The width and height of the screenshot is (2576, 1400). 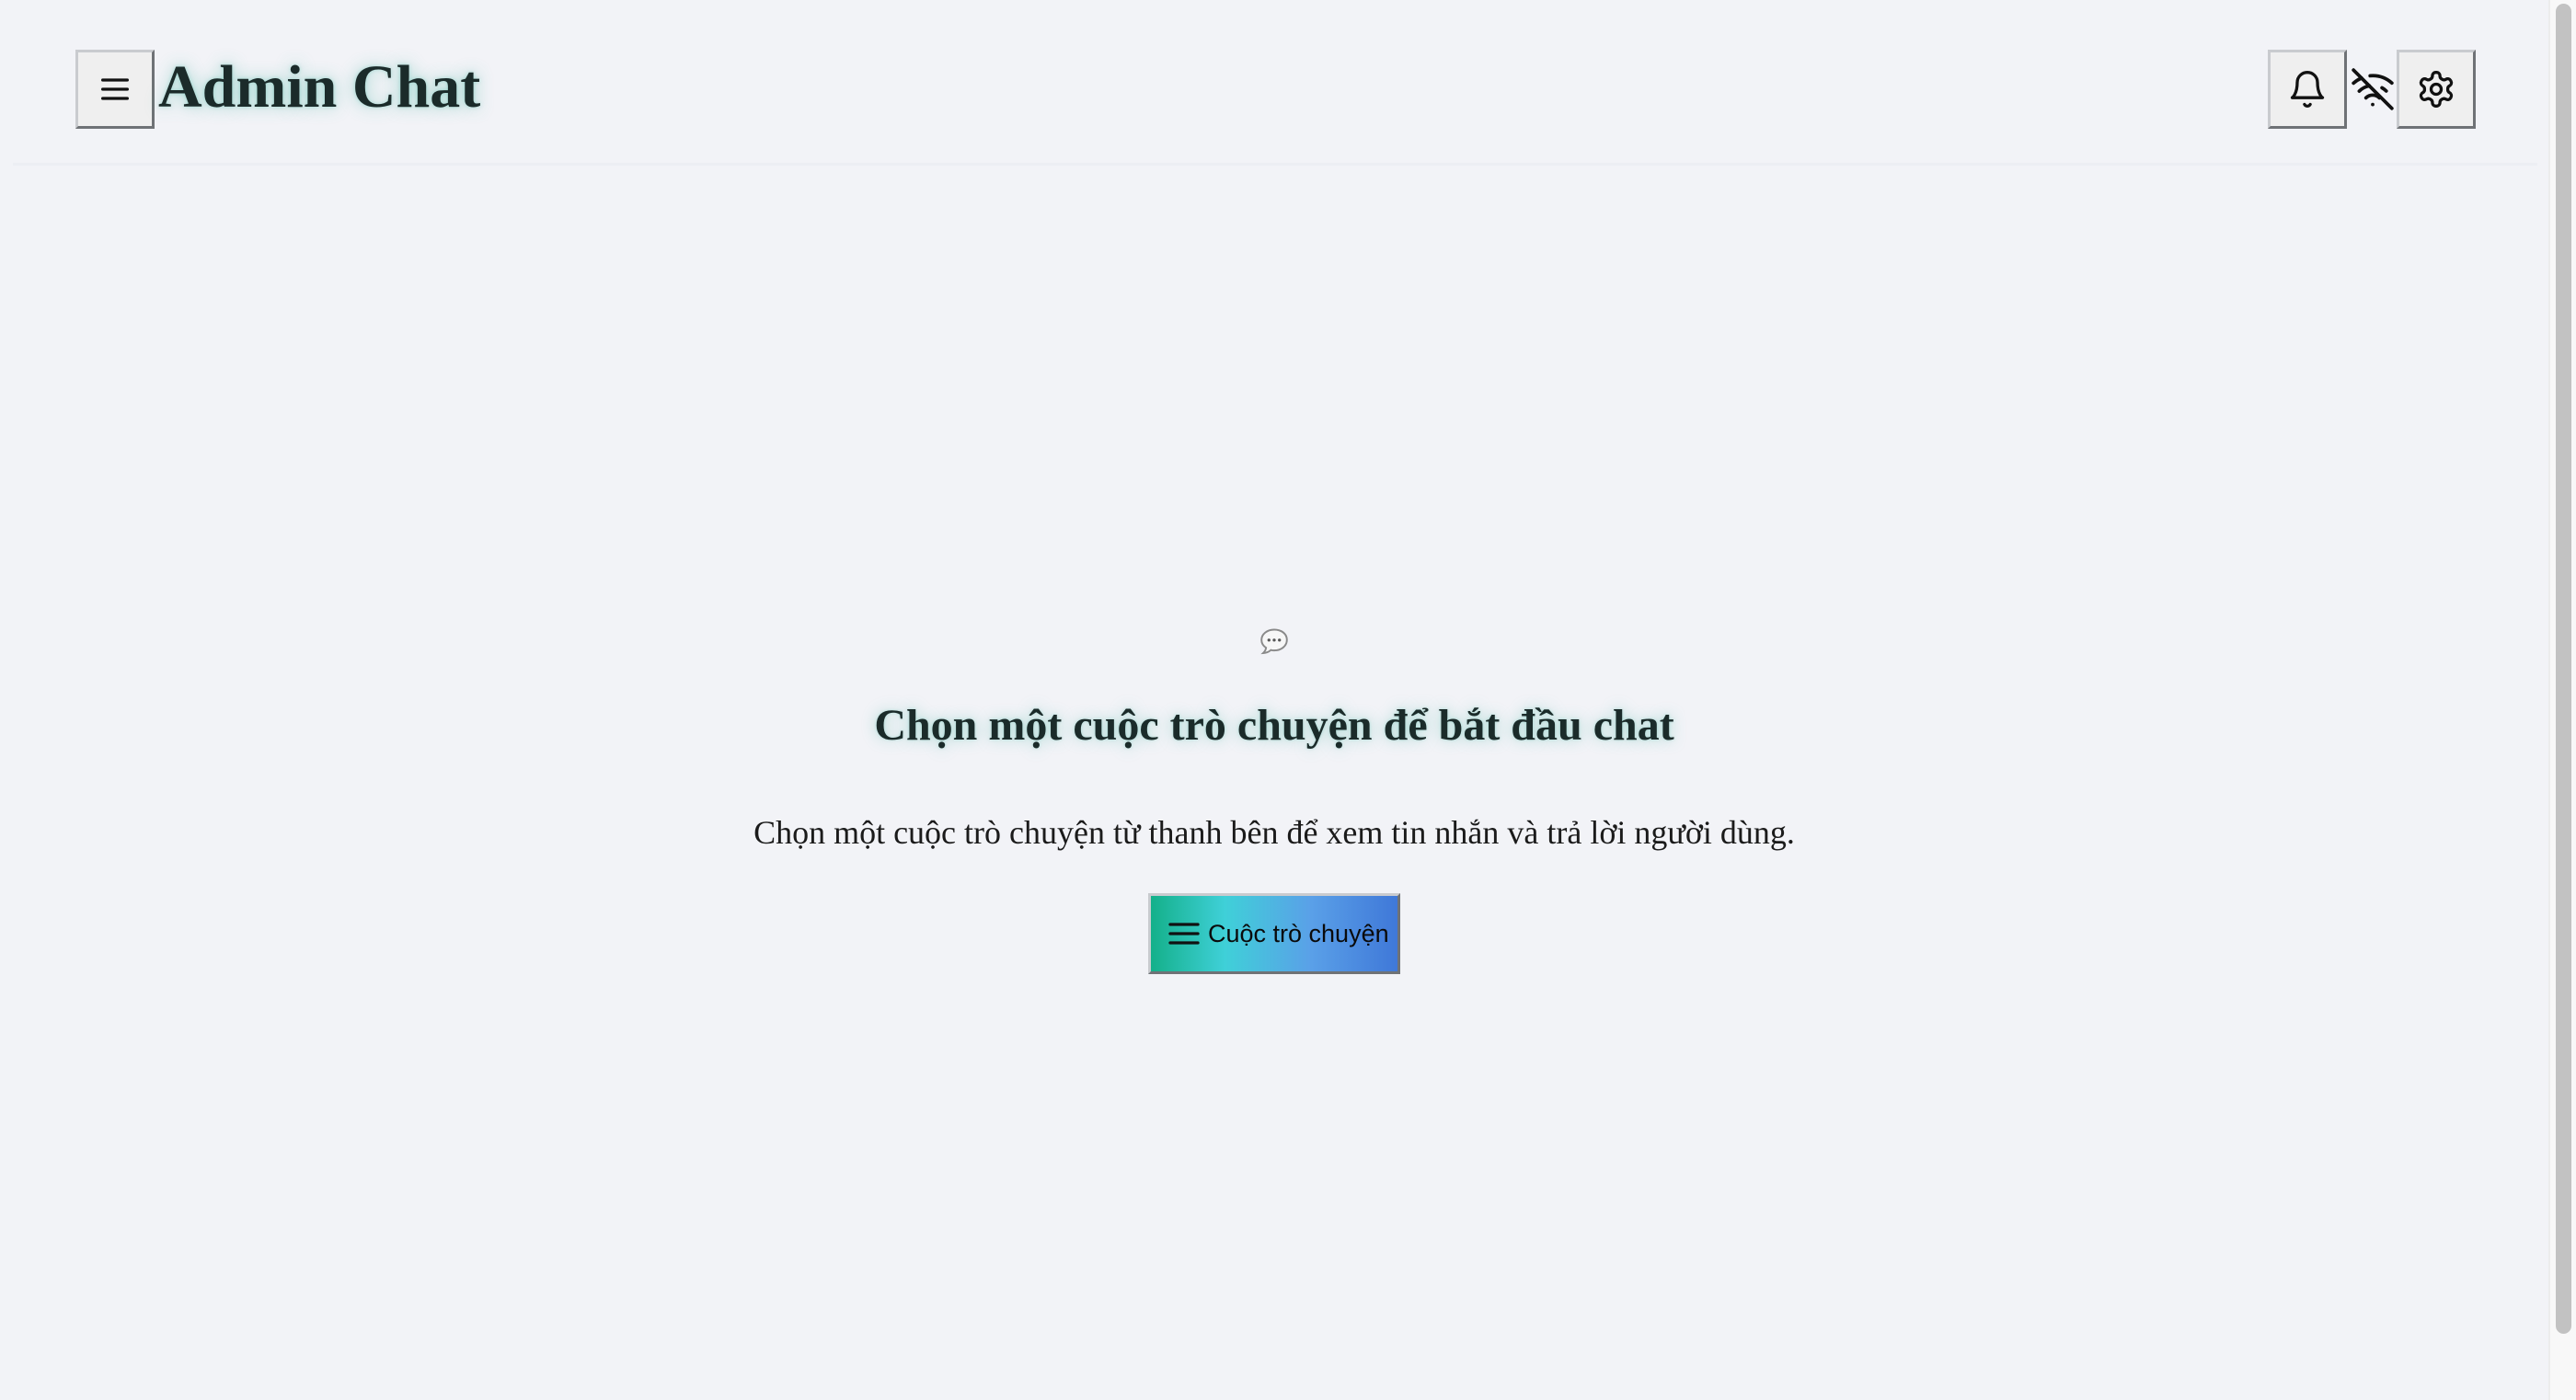 I want to click on empty-state-title: Chọn một cuộc trò chuyện để bắt đầu chat, so click(x=1274, y=725).